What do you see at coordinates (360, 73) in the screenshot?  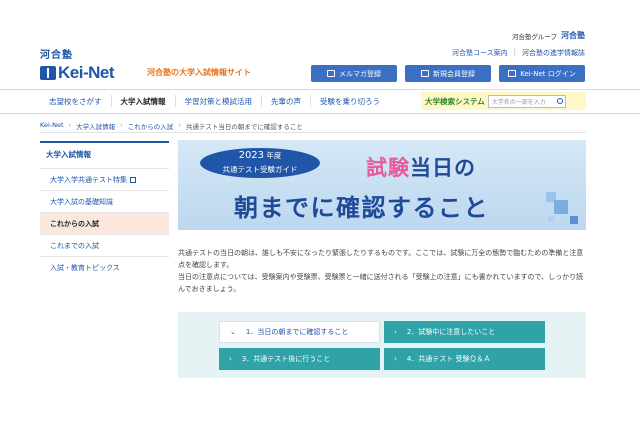 I see `newsletter-label: メルマガ登録` at bounding box center [360, 73].